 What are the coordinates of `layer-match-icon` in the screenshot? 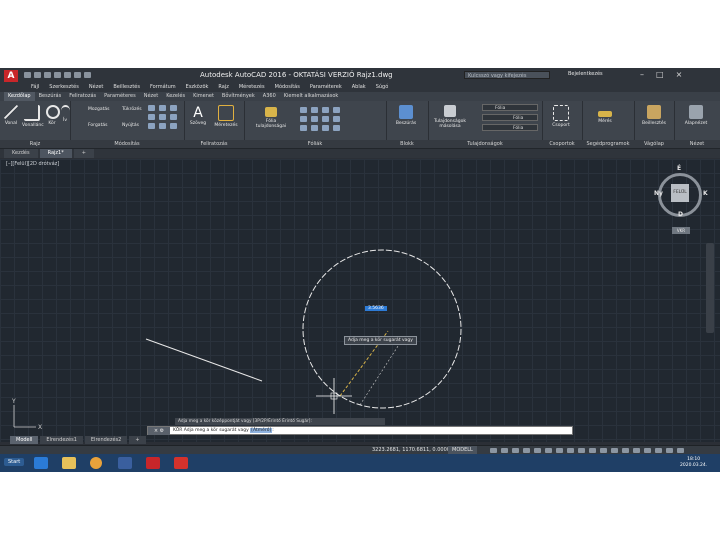 It's located at (314, 119).